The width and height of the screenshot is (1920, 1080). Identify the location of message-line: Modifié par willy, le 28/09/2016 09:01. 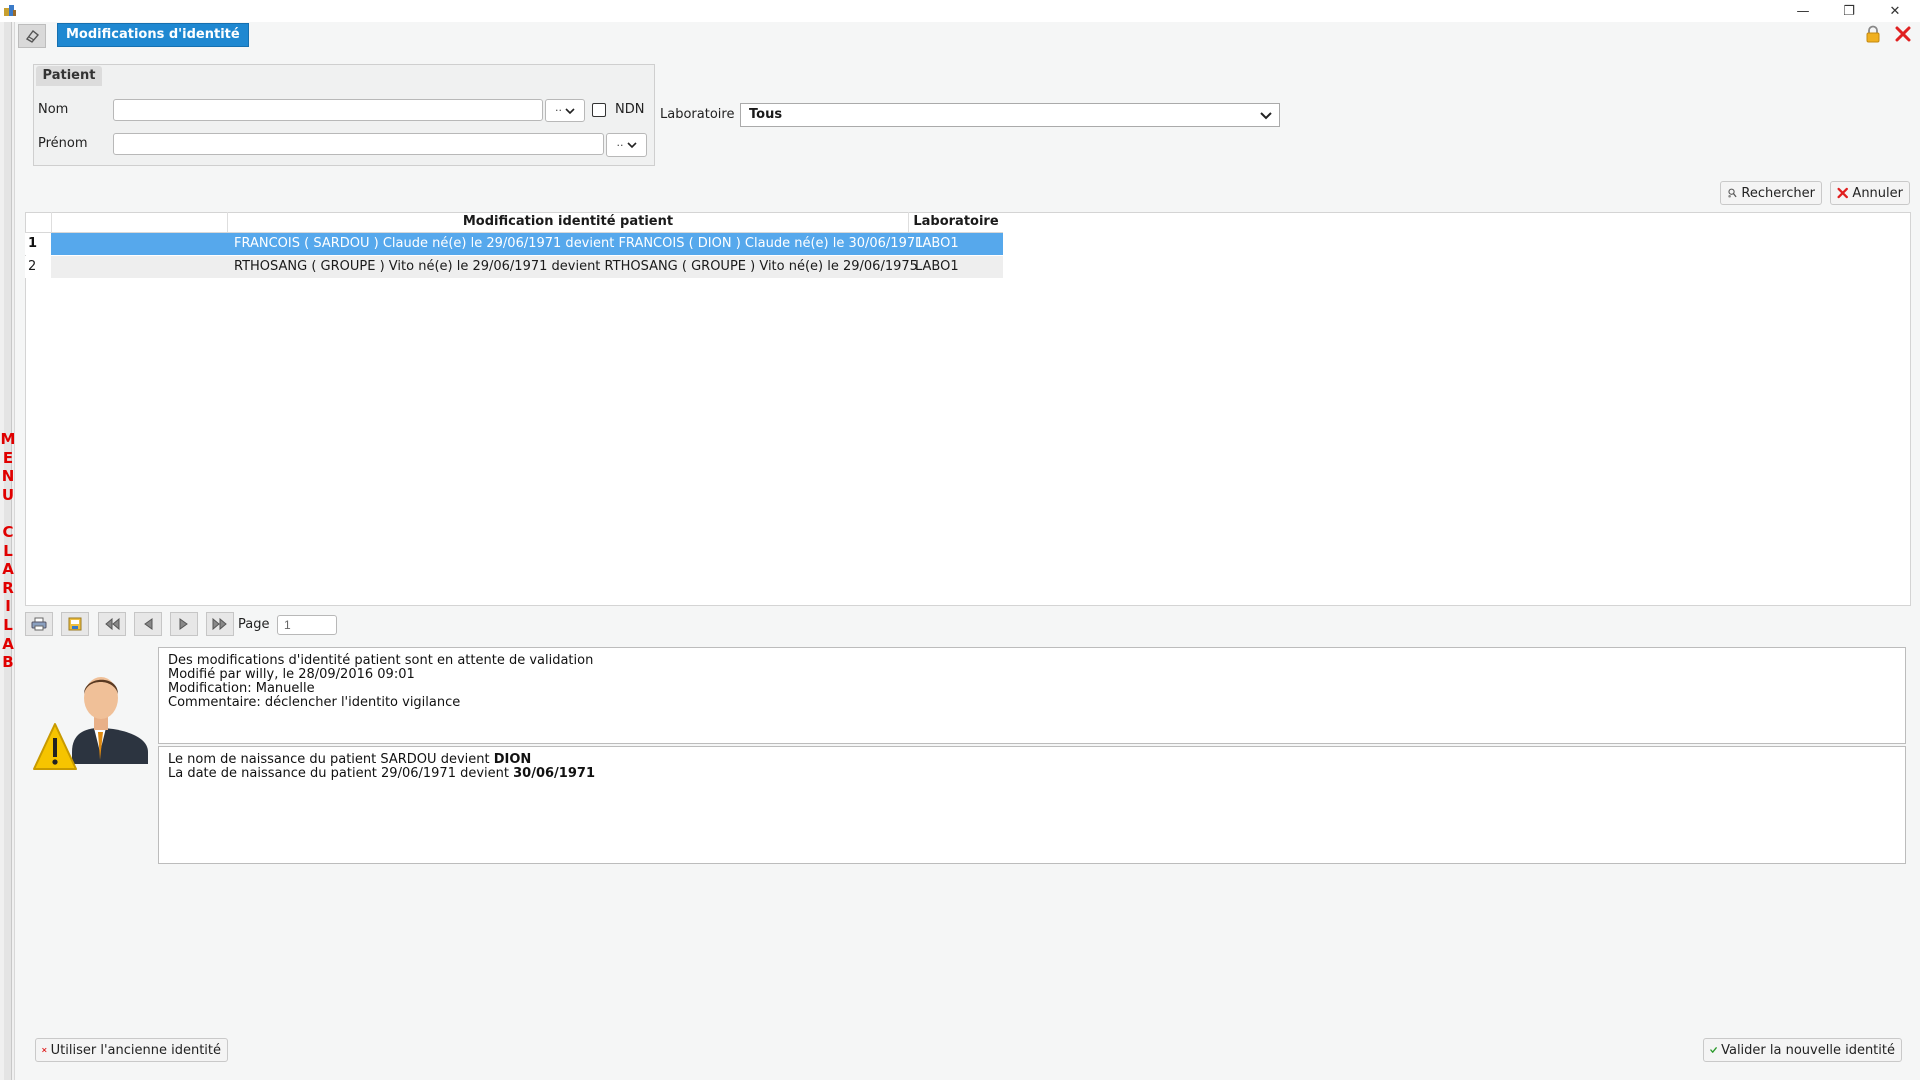
(291, 674).